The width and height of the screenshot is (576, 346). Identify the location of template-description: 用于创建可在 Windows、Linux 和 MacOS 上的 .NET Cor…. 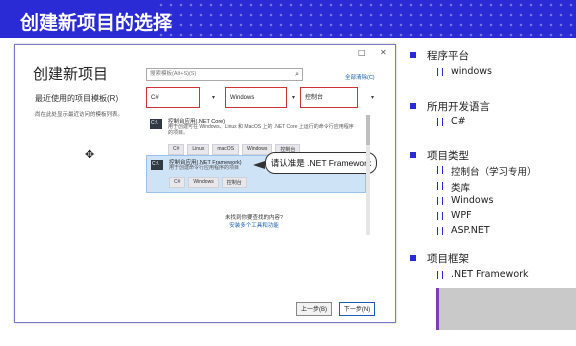
(261, 130).